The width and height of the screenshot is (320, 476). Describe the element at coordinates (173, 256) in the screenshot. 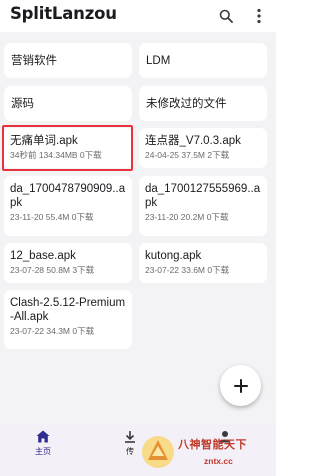

I see `file-name: kutong.apk` at that location.